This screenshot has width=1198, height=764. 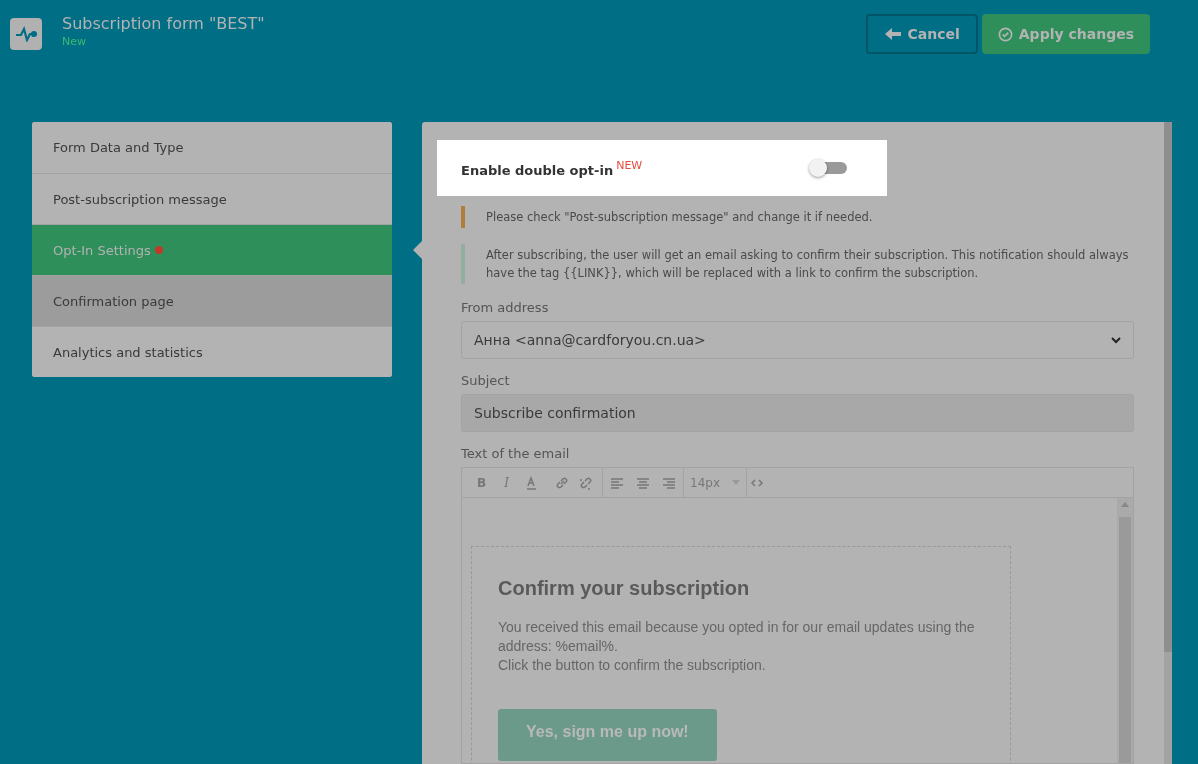 What do you see at coordinates (736, 482) in the screenshot?
I see `caret-down-icon` at bounding box center [736, 482].